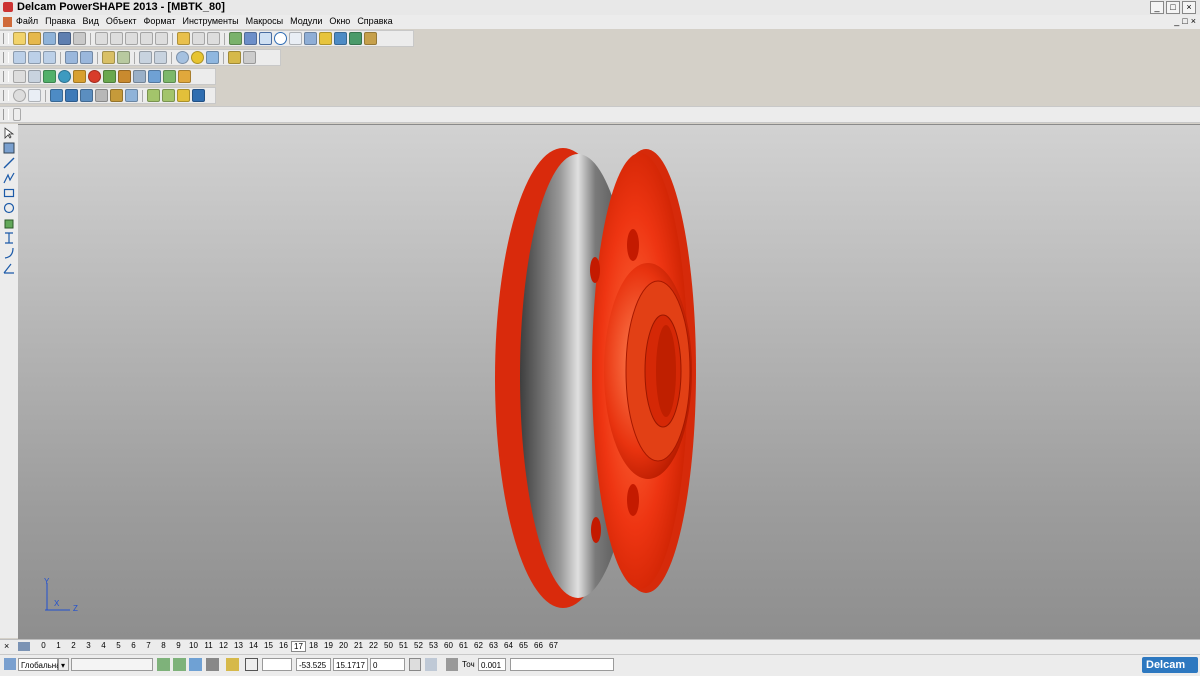 This screenshot has height=676, width=1200. Describe the element at coordinates (249, 57) in the screenshot. I see `hand-icon` at that location.